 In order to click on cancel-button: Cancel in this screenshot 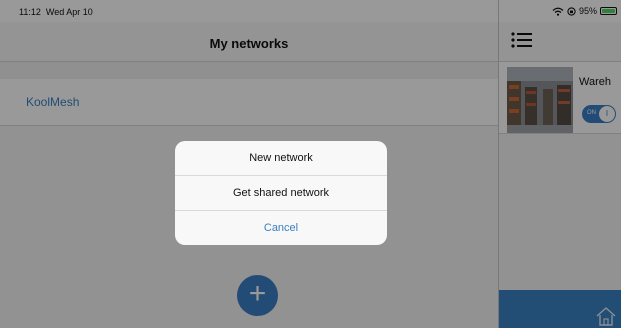, I will do `click(281, 228)`.